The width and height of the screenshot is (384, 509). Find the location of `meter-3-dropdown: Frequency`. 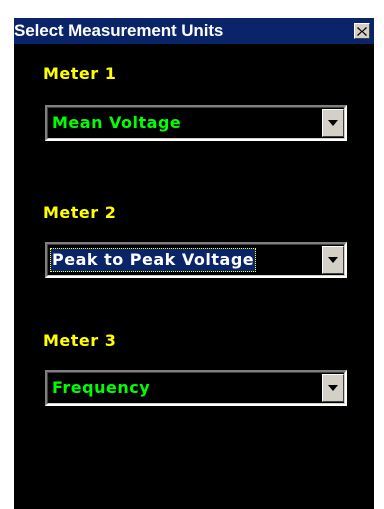

meter-3-dropdown: Frequency is located at coordinates (196, 388).